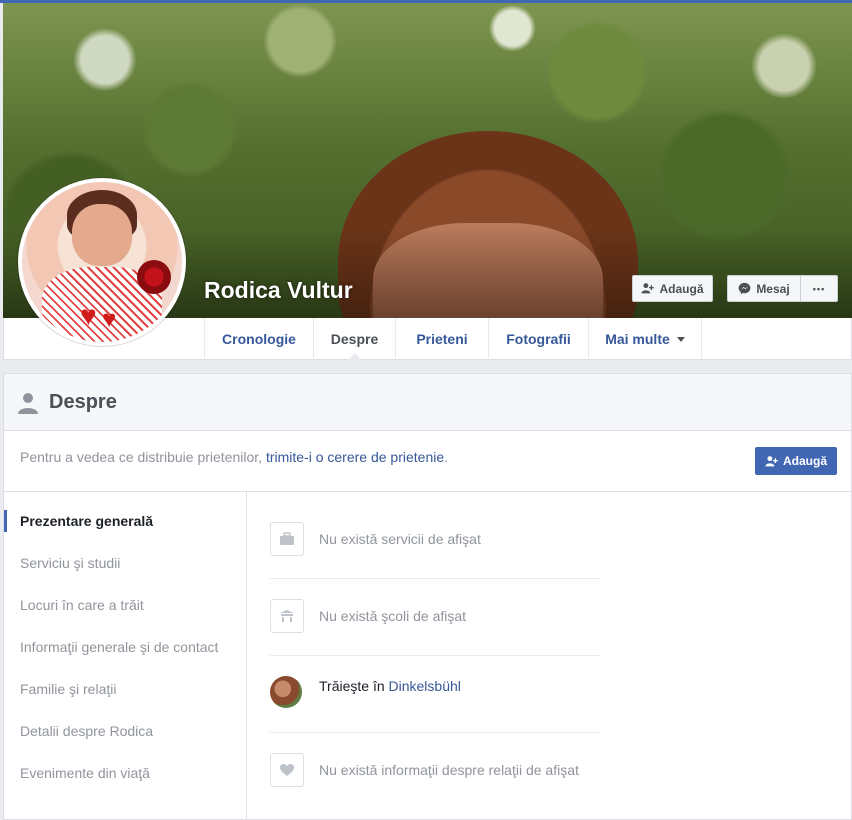  I want to click on lives-in-prefix: Trăieşte în, so click(354, 686).